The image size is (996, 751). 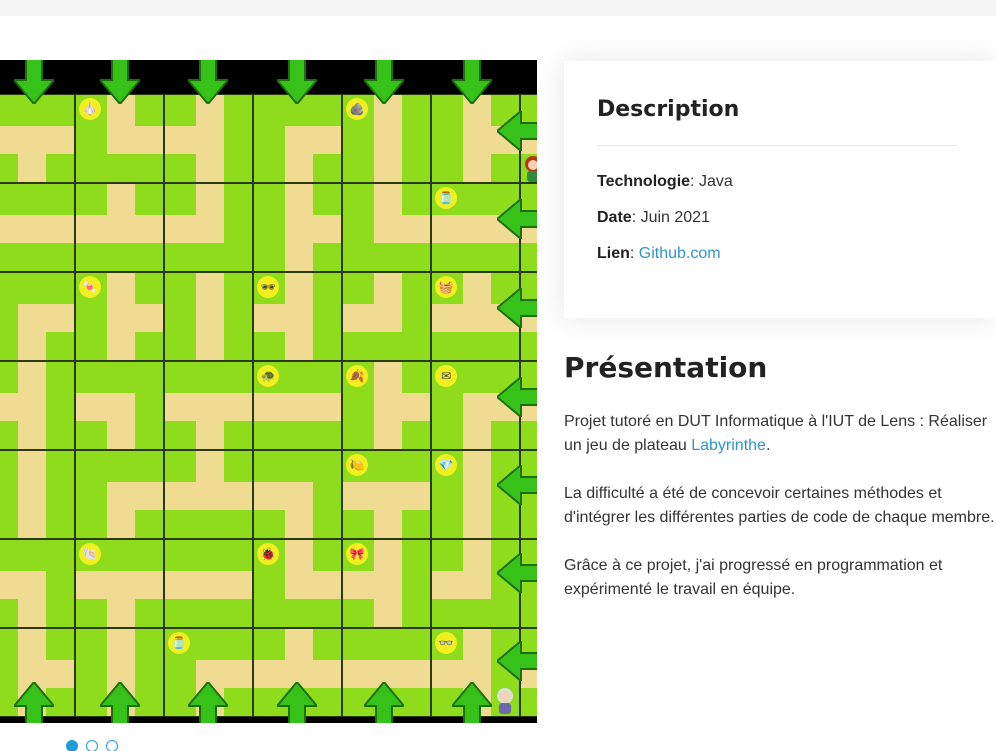 I want to click on date-label: Date, so click(x=614, y=217).